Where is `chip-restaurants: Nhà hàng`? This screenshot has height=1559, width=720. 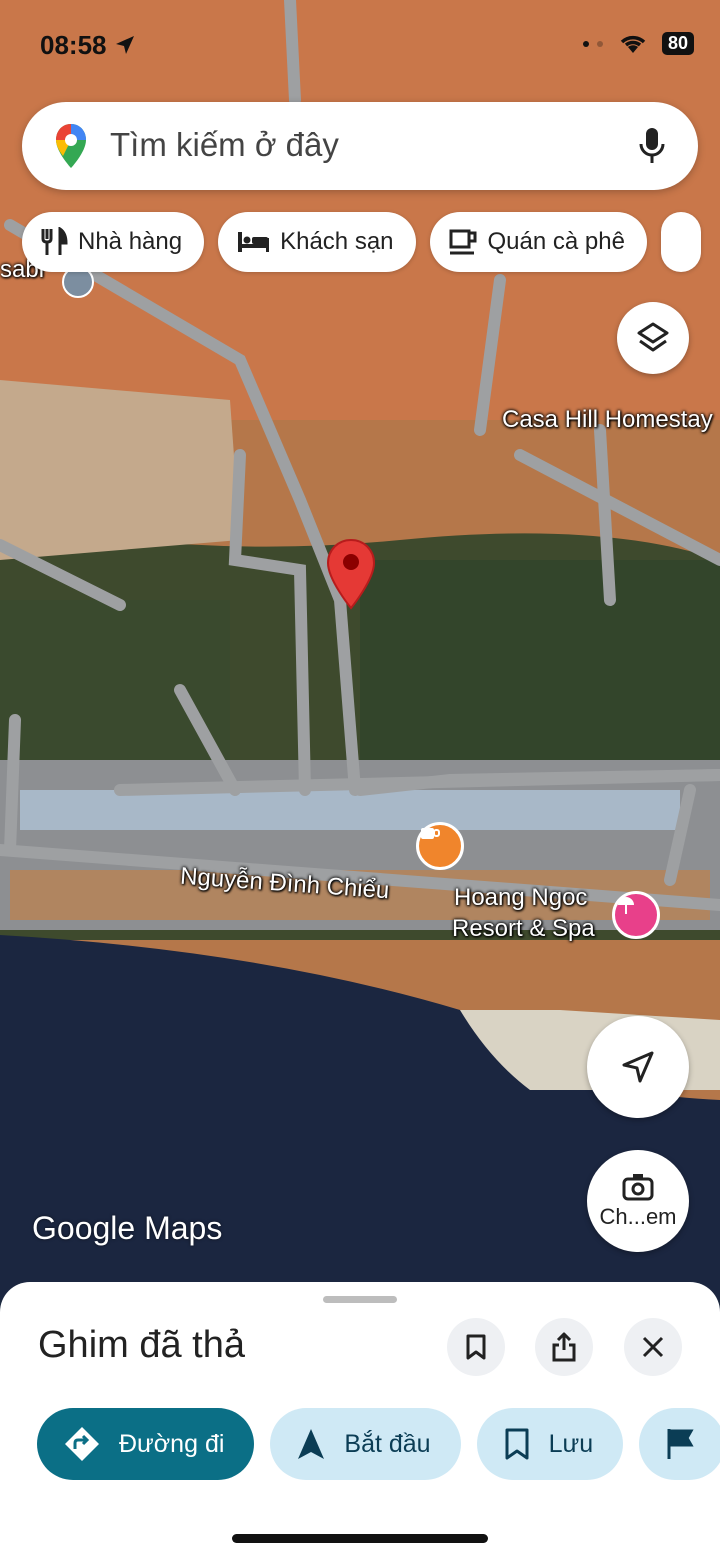 chip-restaurants: Nhà hàng is located at coordinates (113, 242).